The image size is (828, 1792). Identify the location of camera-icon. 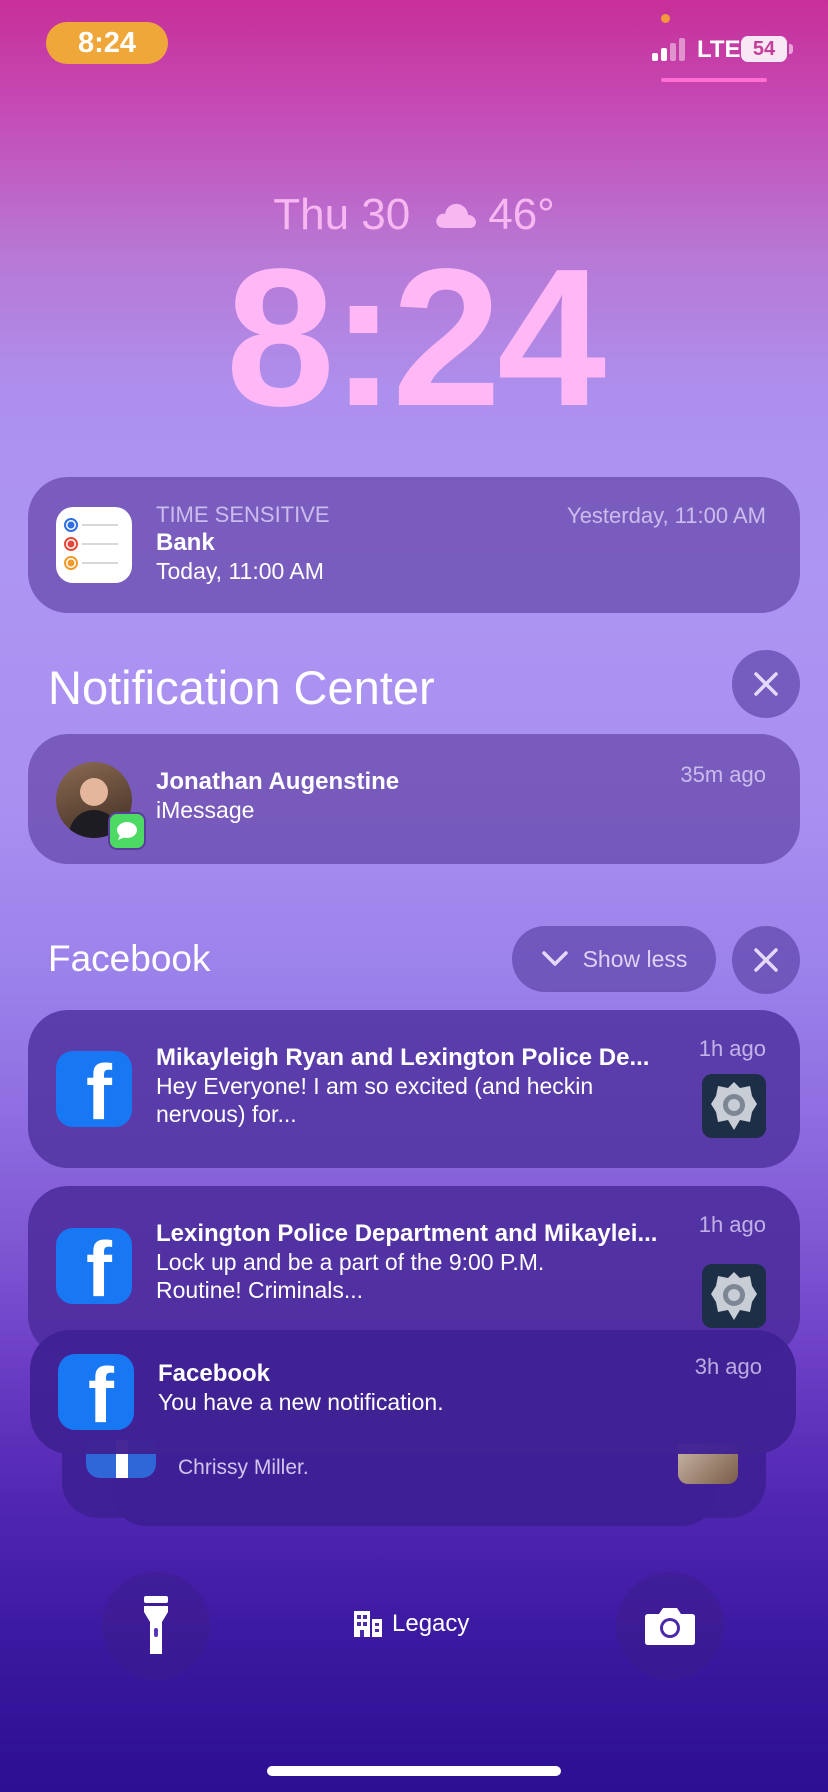
(670, 1626).